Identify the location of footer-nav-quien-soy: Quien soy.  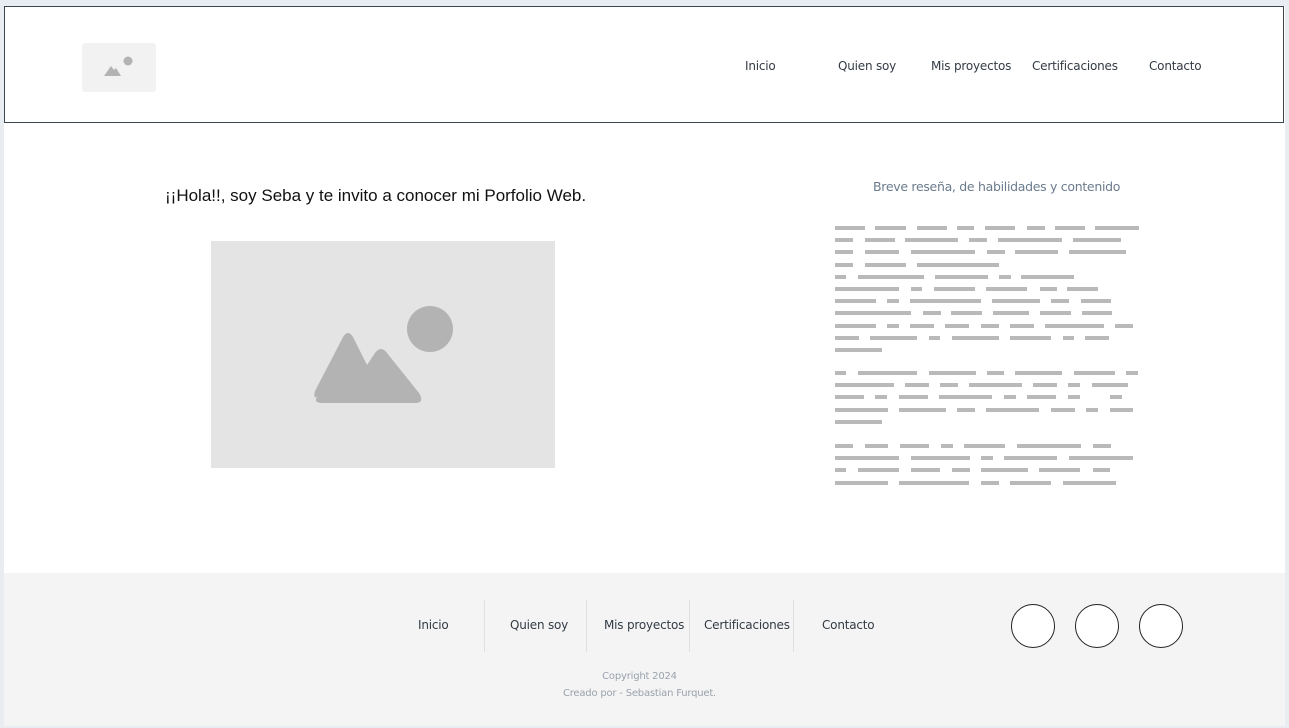
(539, 625).